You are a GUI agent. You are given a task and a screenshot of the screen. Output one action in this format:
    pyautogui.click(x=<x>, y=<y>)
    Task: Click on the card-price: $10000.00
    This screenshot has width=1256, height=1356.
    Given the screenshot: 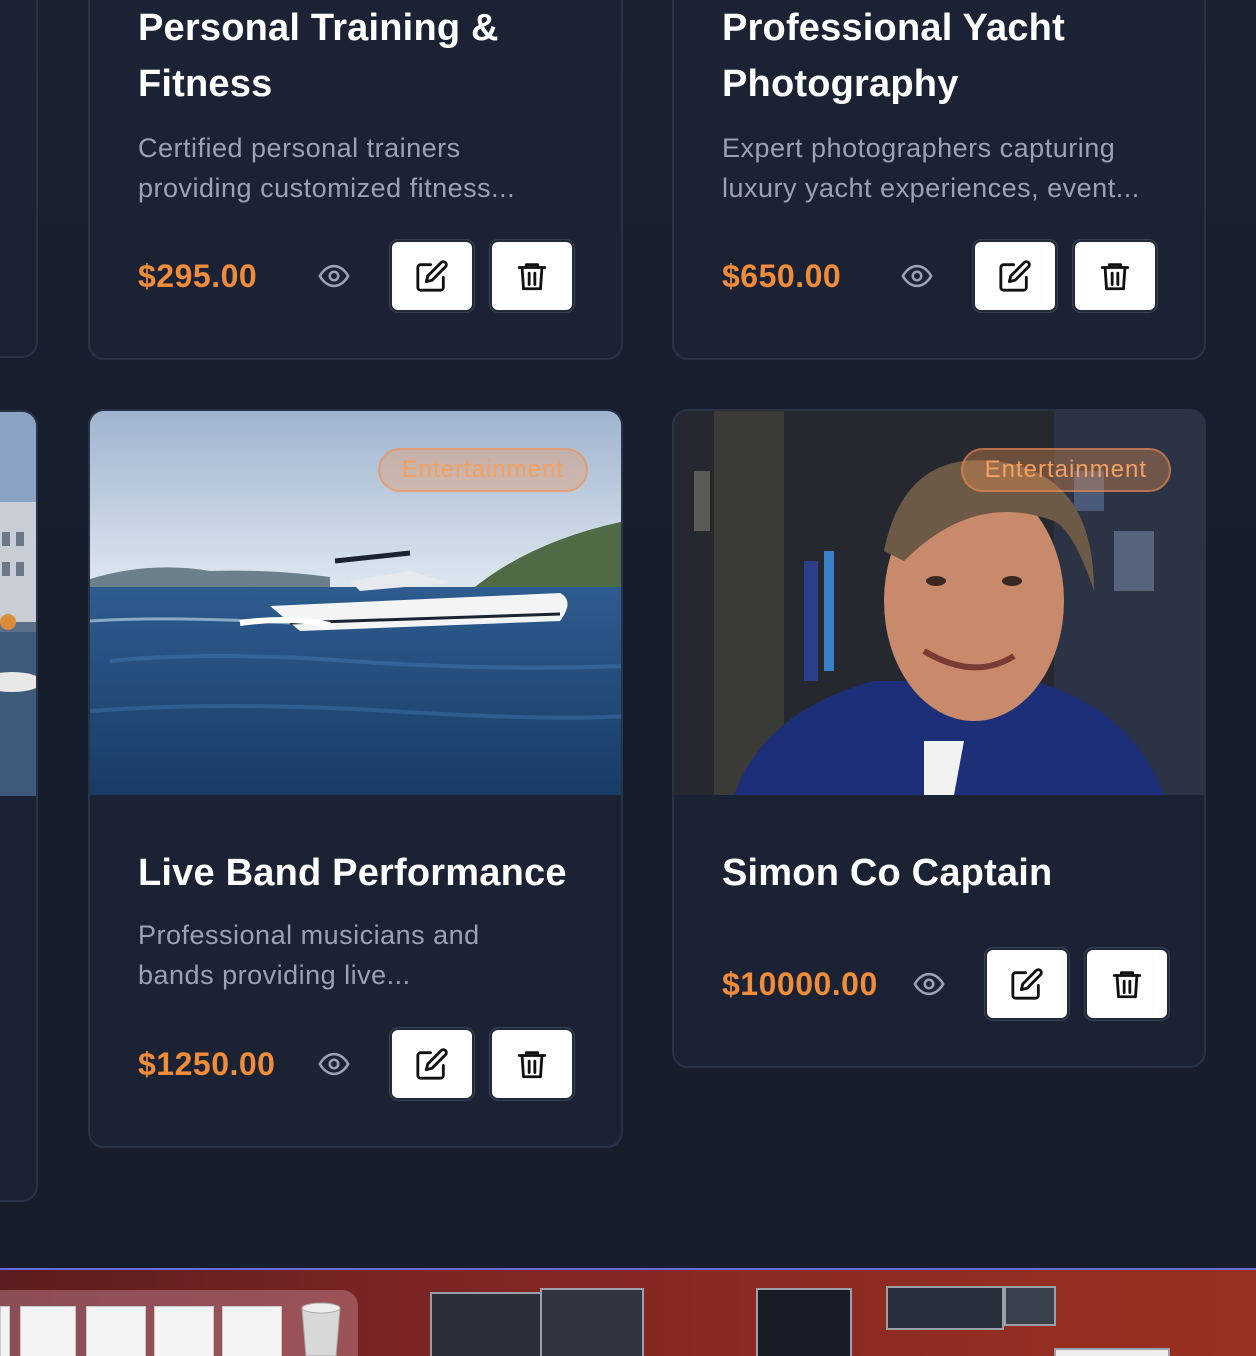 What is the action you would take?
    pyautogui.click(x=800, y=984)
    